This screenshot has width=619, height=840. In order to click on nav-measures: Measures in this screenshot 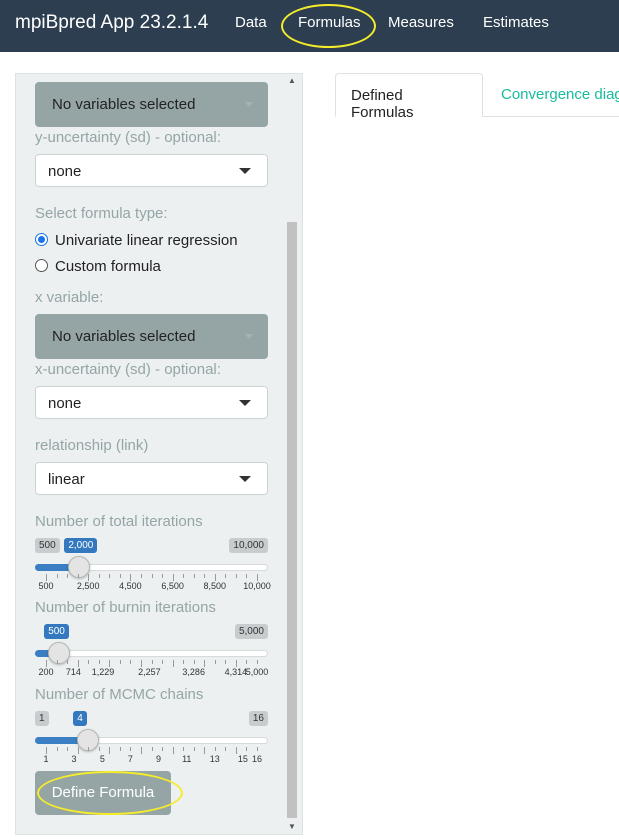, I will do `click(421, 22)`.